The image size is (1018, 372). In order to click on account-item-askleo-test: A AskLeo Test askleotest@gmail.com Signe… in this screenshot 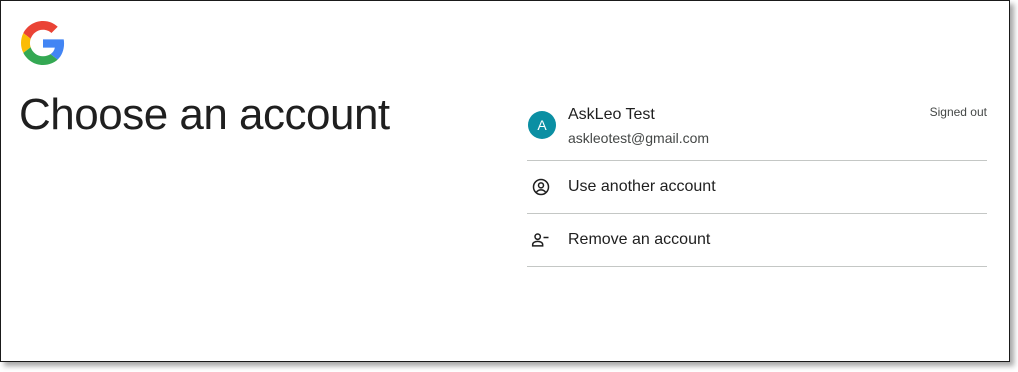, I will do `click(757, 128)`.